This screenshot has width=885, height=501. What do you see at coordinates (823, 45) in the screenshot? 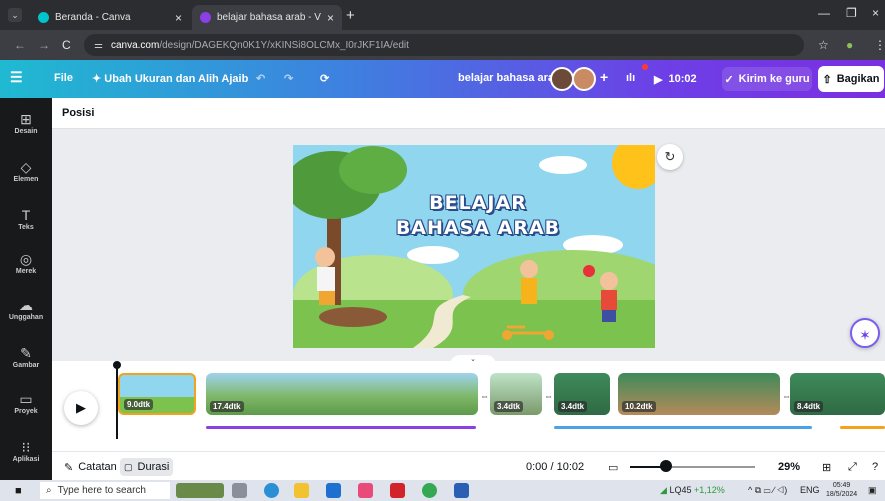
I see `bookmark-star-icon: ☆` at bounding box center [823, 45].